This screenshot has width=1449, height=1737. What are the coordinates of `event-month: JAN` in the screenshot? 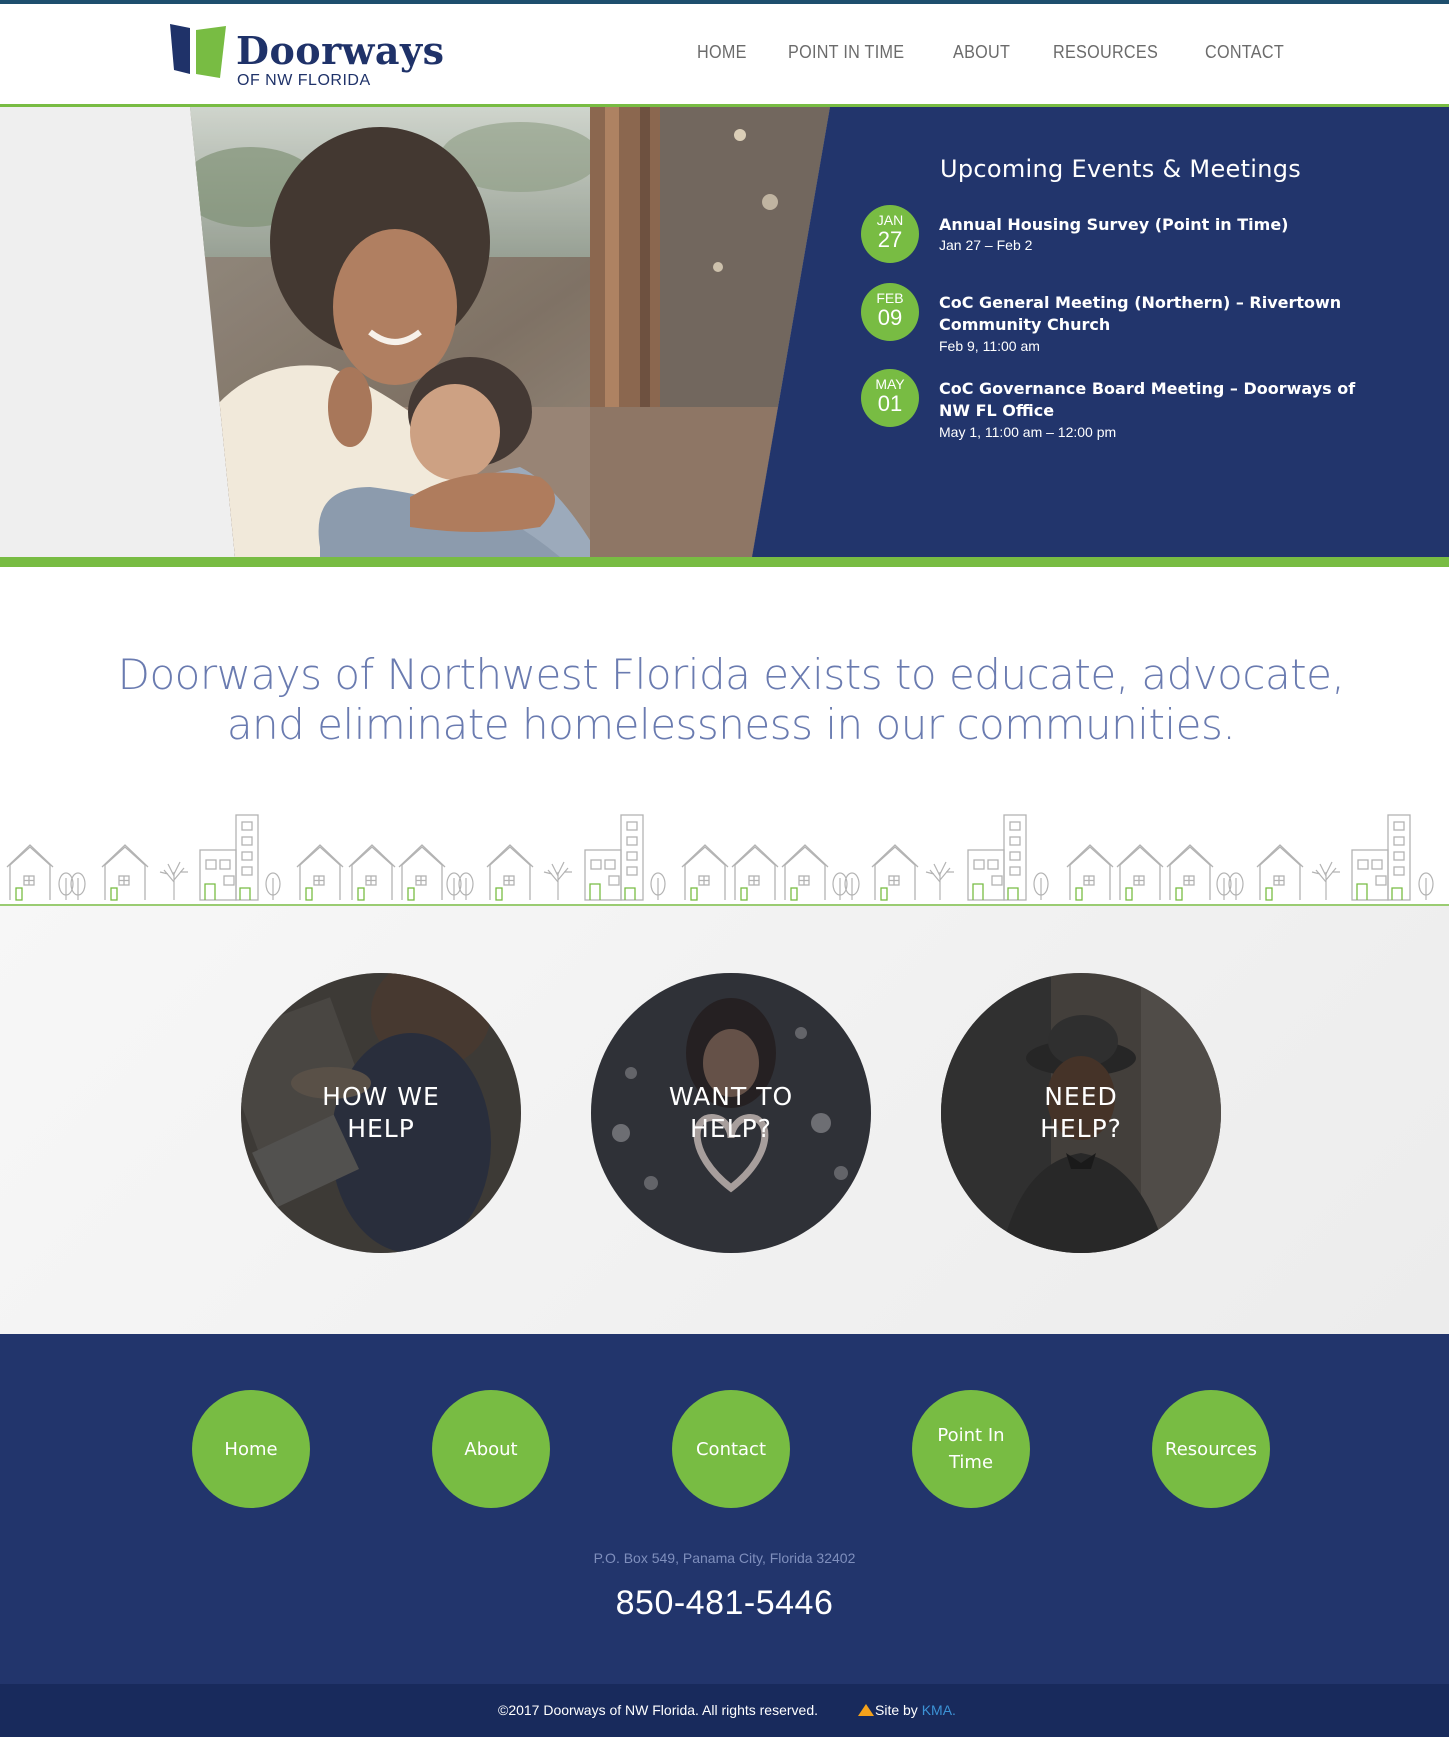 It's located at (890, 220).